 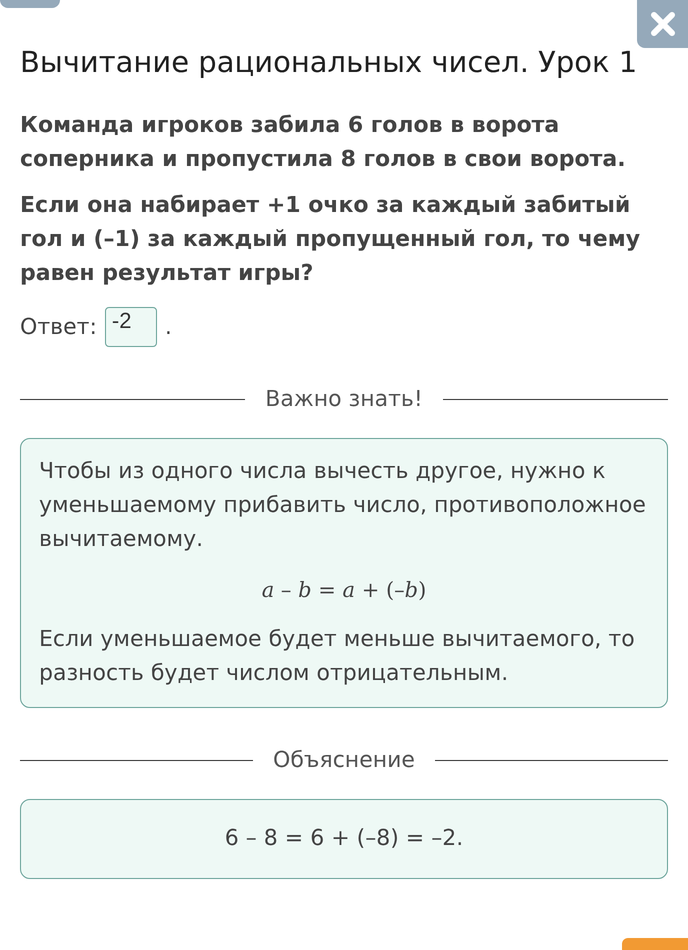 I want to click on explanation-text: 6 – 8 = 6 + (–8) = –2., so click(x=344, y=838).